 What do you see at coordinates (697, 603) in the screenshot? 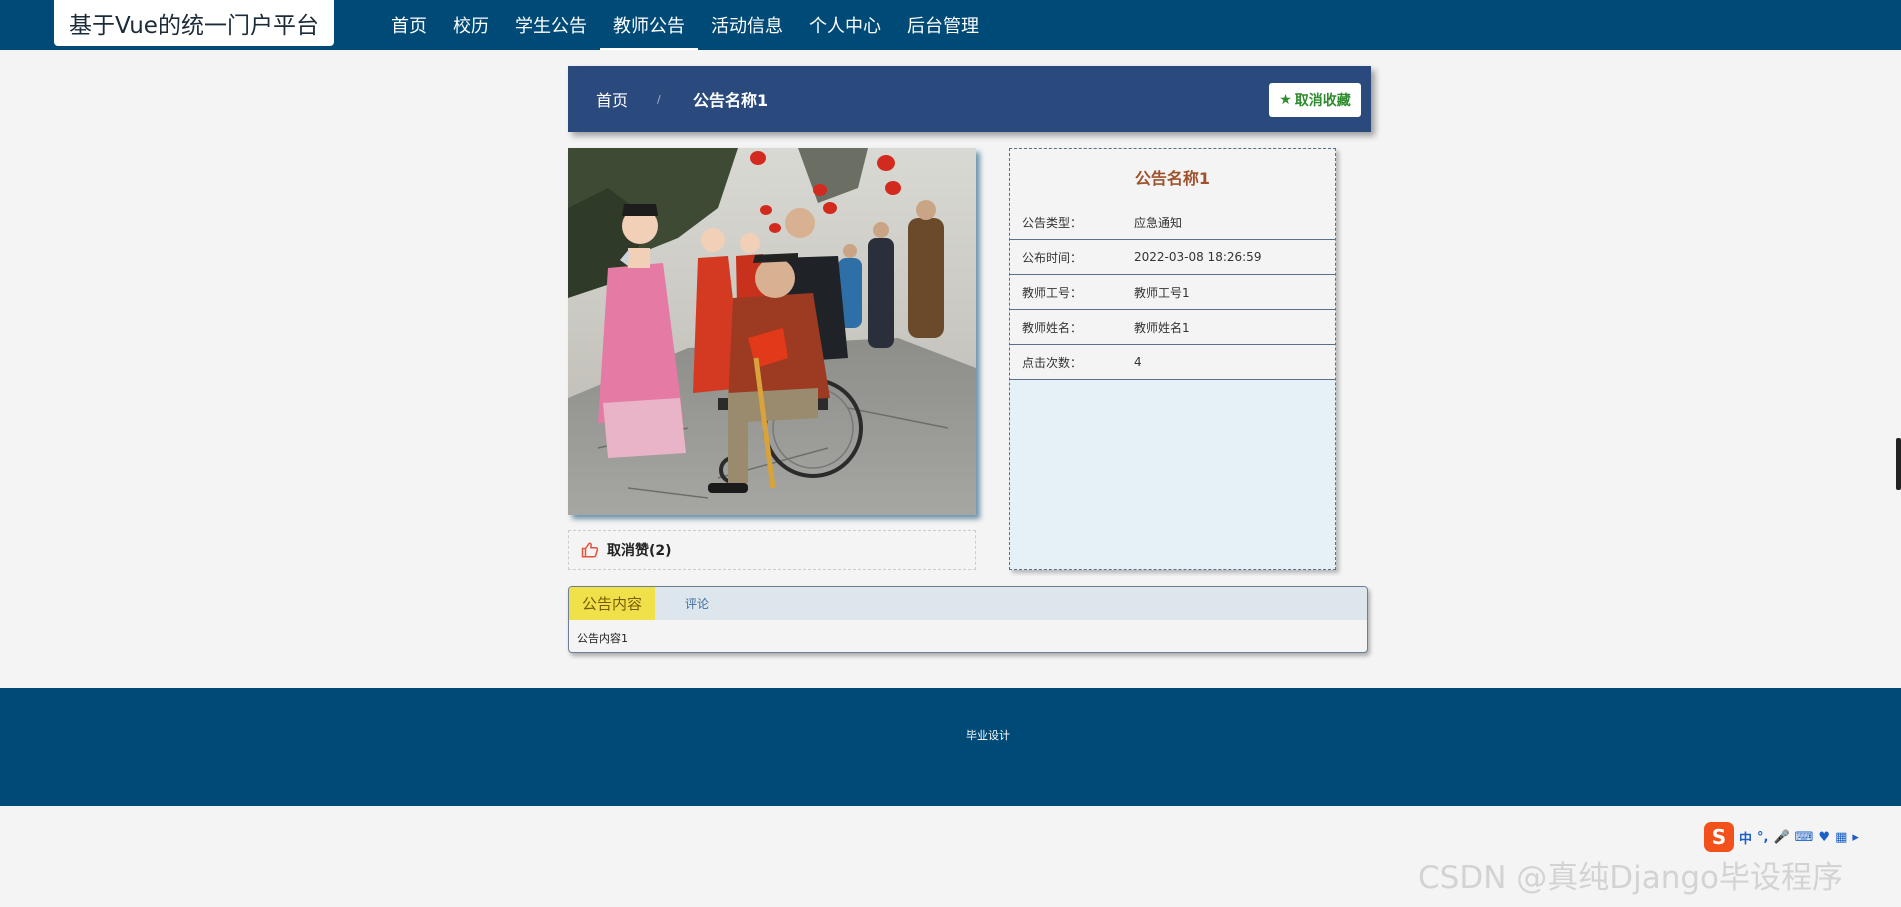
I see `tab-comments: 评论` at bounding box center [697, 603].